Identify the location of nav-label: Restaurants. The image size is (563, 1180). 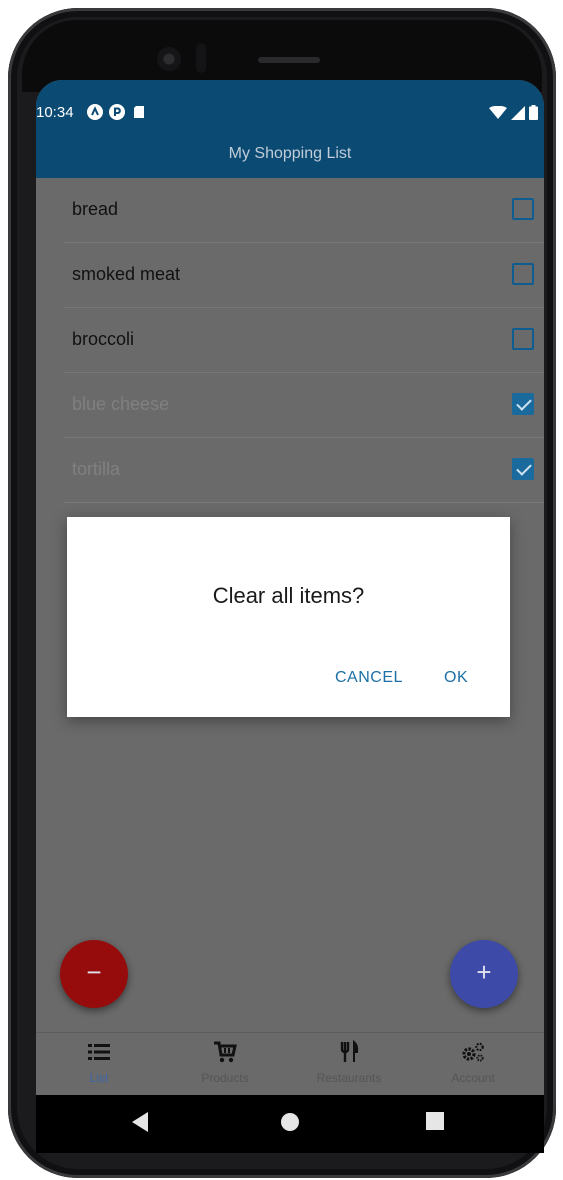
(349, 1078).